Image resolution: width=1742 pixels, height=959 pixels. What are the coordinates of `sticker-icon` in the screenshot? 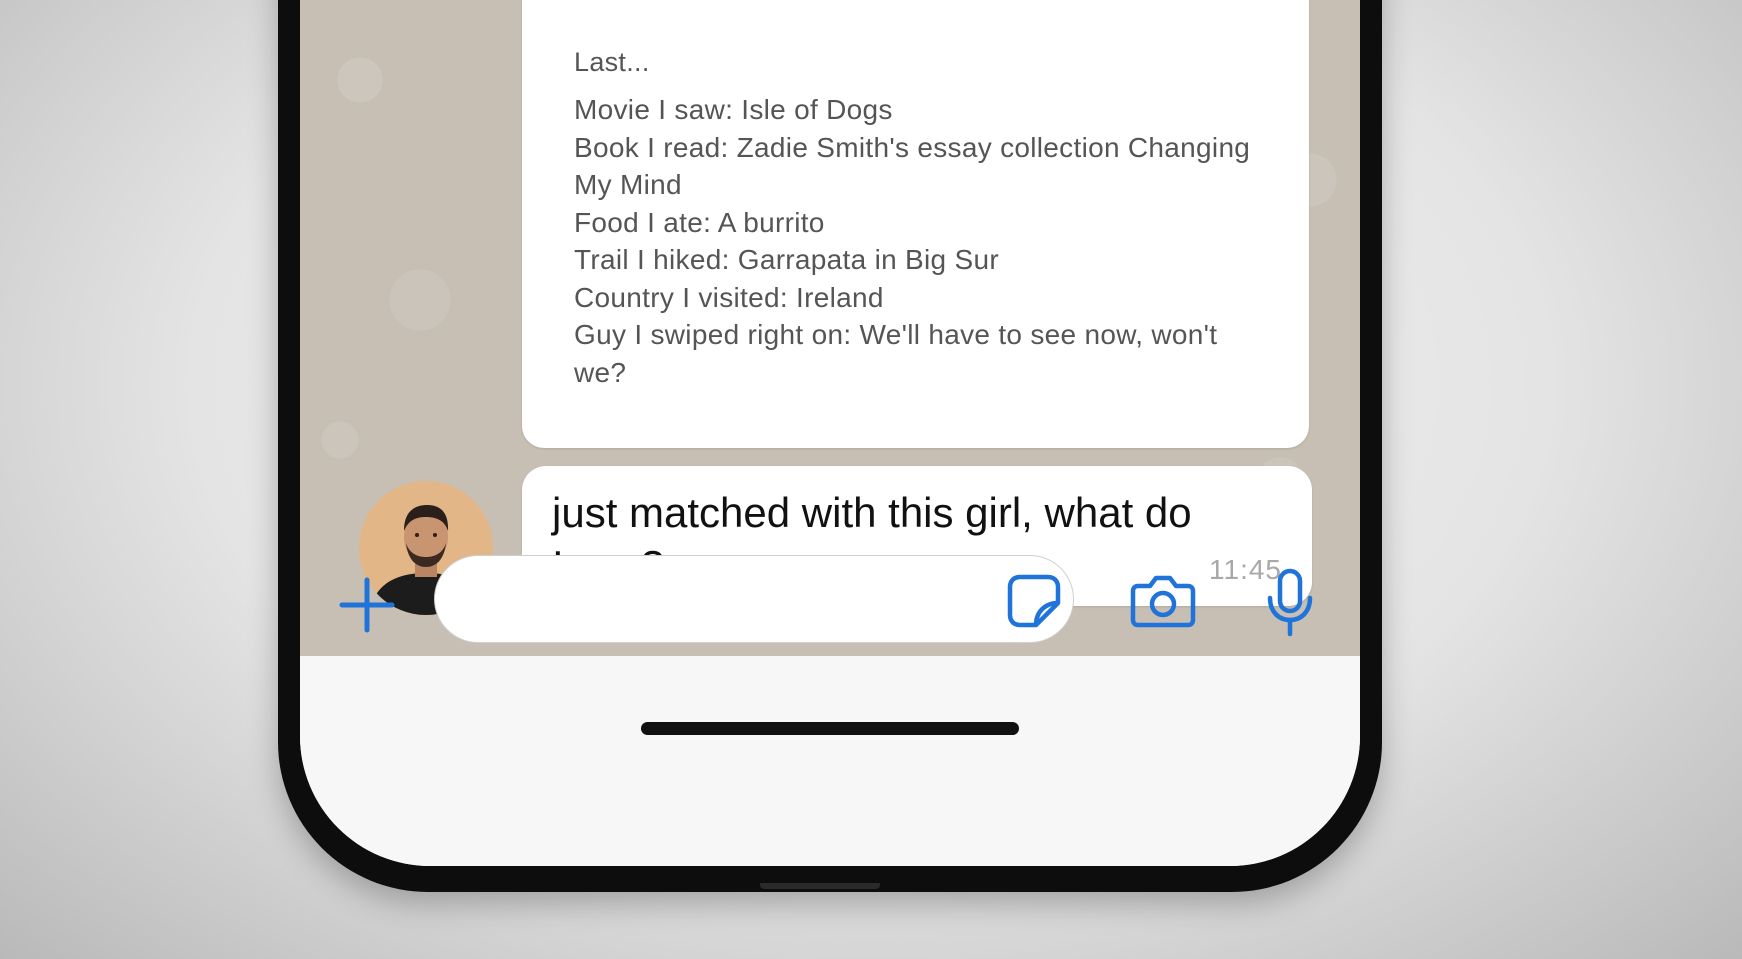 It's located at (1034, 601).